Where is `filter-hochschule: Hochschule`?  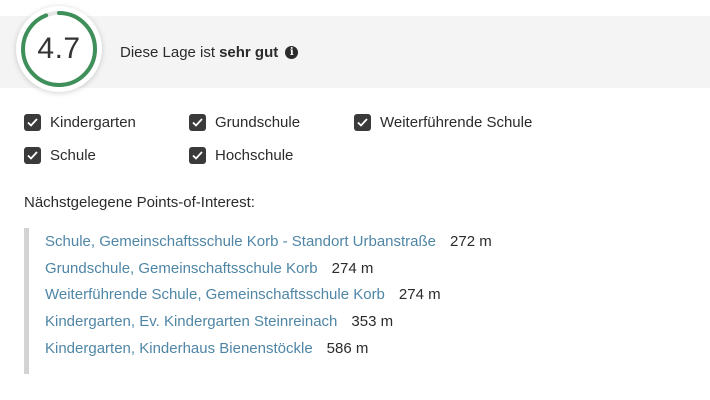 filter-hochschule: Hochschule is located at coordinates (241, 155).